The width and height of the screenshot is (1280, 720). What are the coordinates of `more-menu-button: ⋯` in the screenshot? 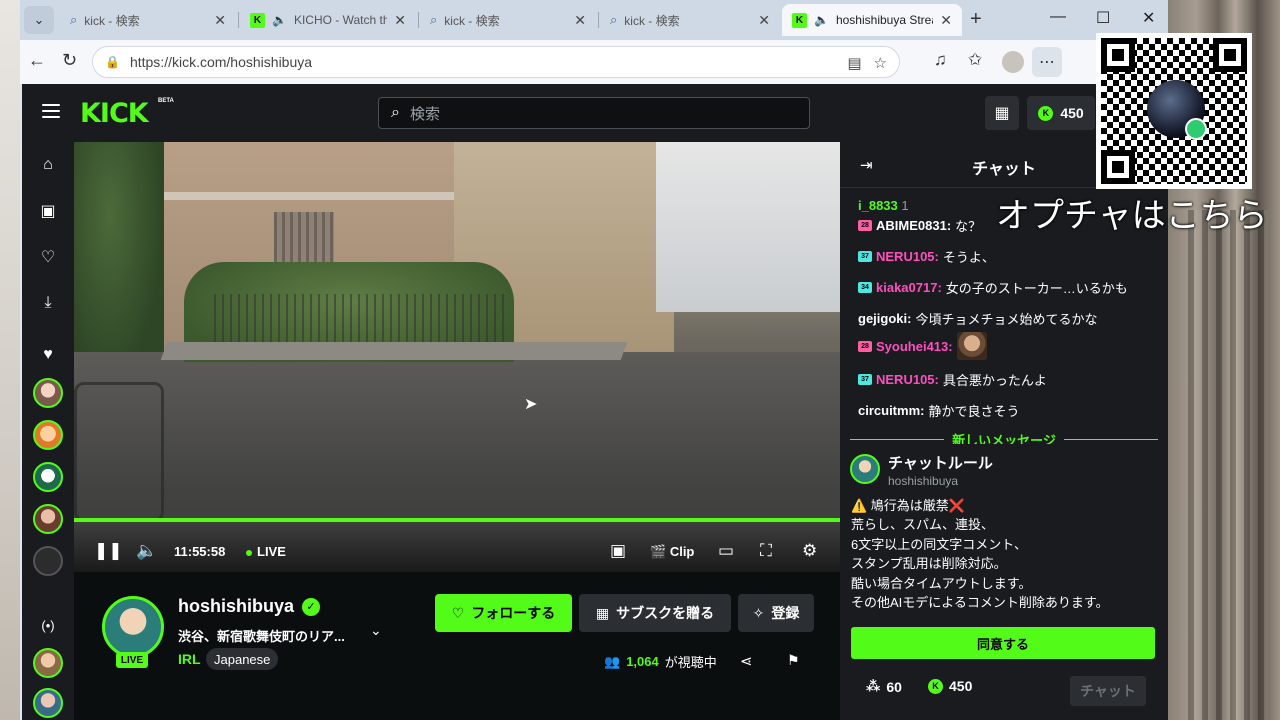 It's located at (1047, 62).